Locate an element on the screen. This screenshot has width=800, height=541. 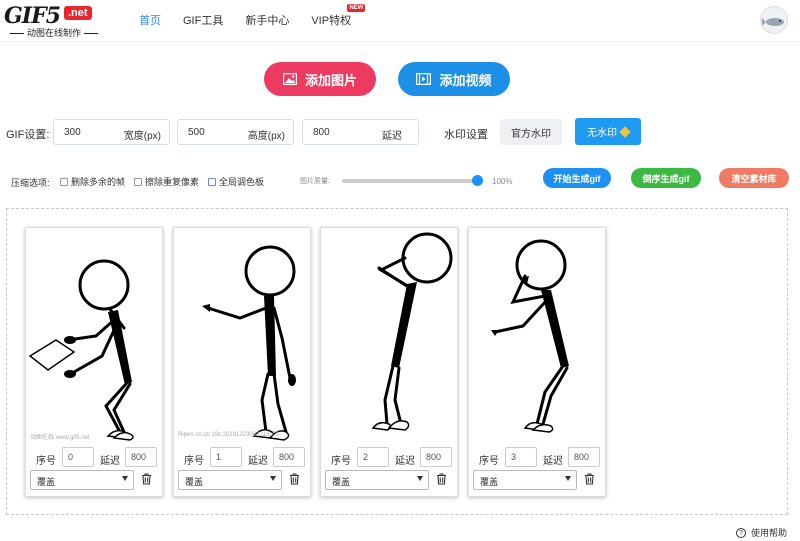
width-input: 300 宽度(px) is located at coordinates (111, 132).